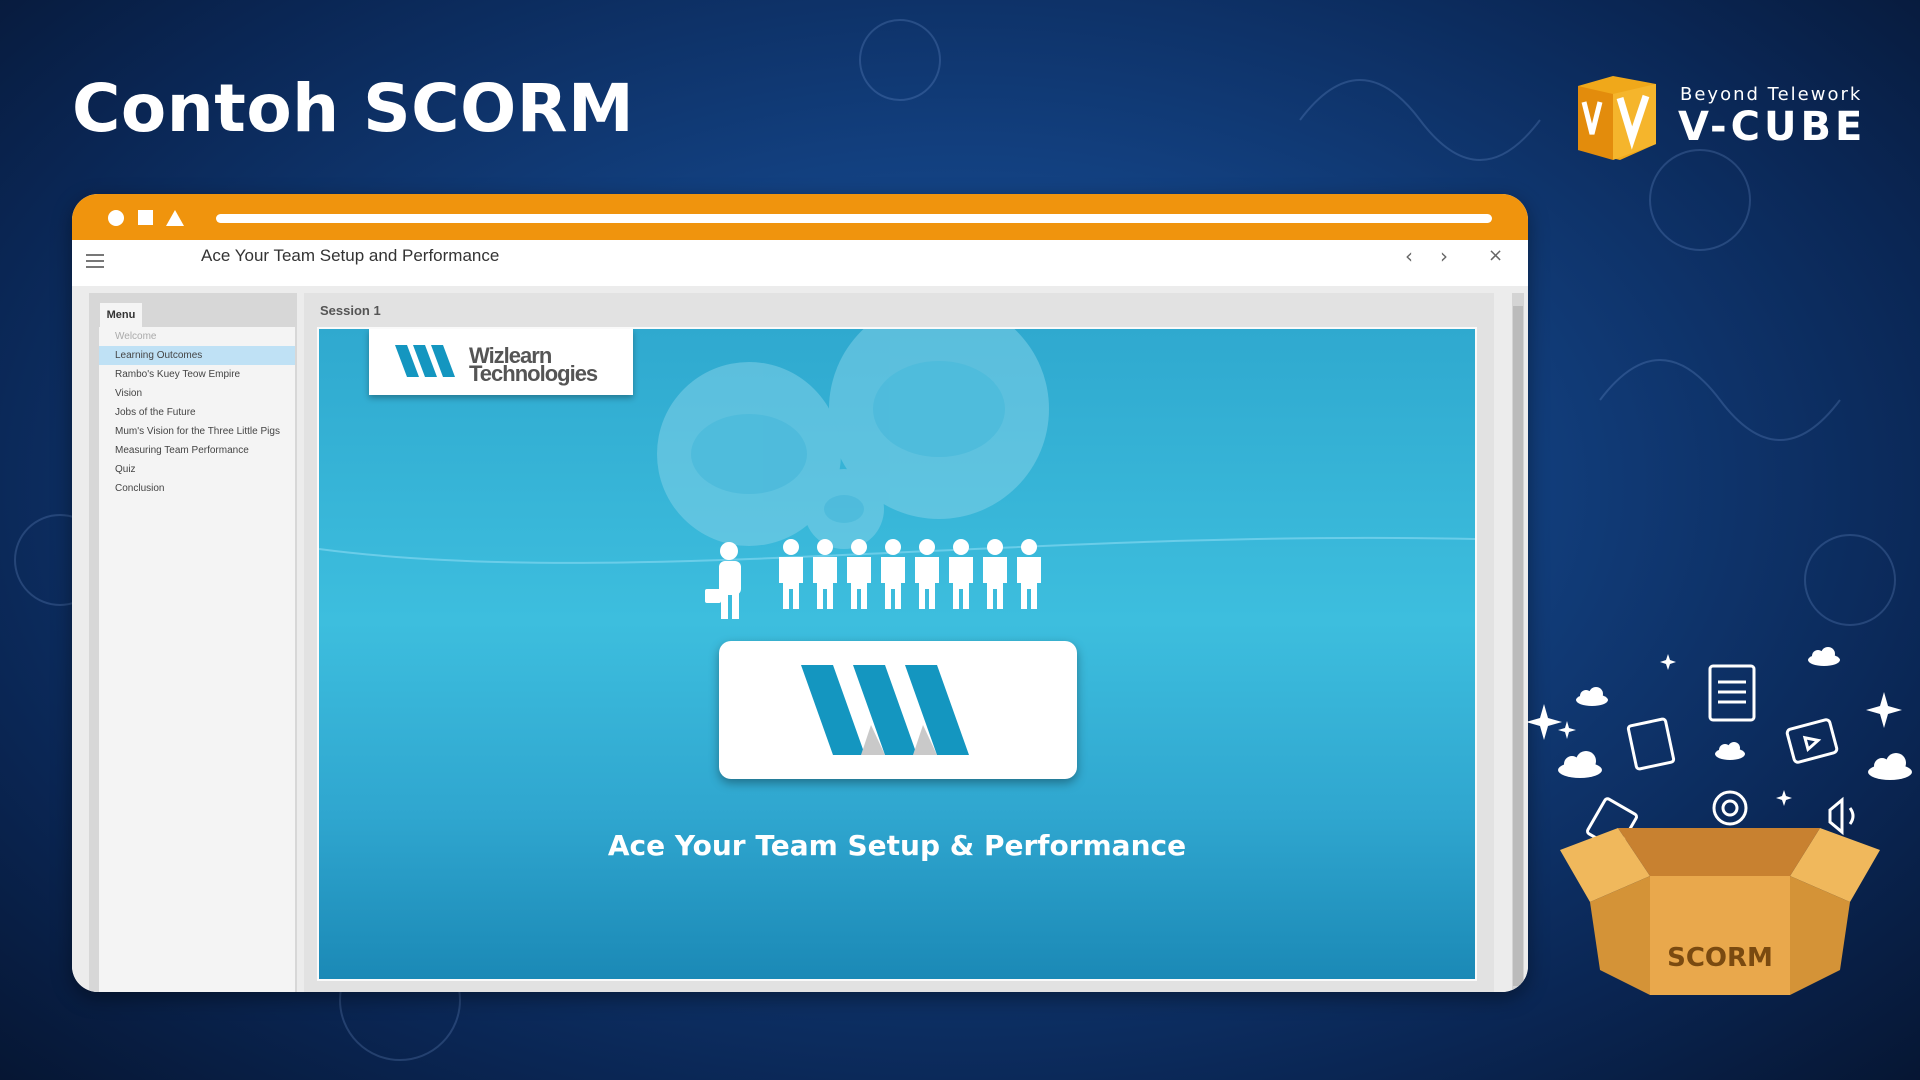 This screenshot has width=1920, height=1080. What do you see at coordinates (1444, 256) in the screenshot?
I see `next-button: ›` at bounding box center [1444, 256].